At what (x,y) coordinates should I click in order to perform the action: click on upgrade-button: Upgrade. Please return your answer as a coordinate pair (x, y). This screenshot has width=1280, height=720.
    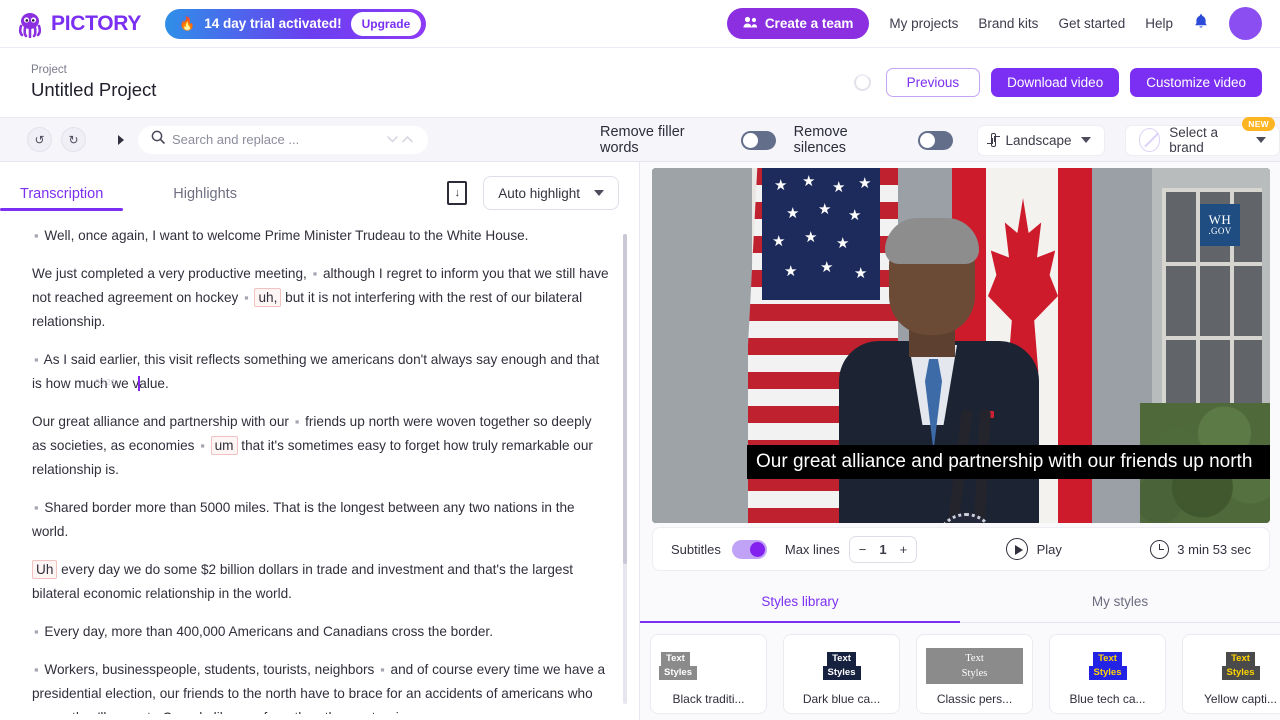
    Looking at the image, I should click on (386, 23).